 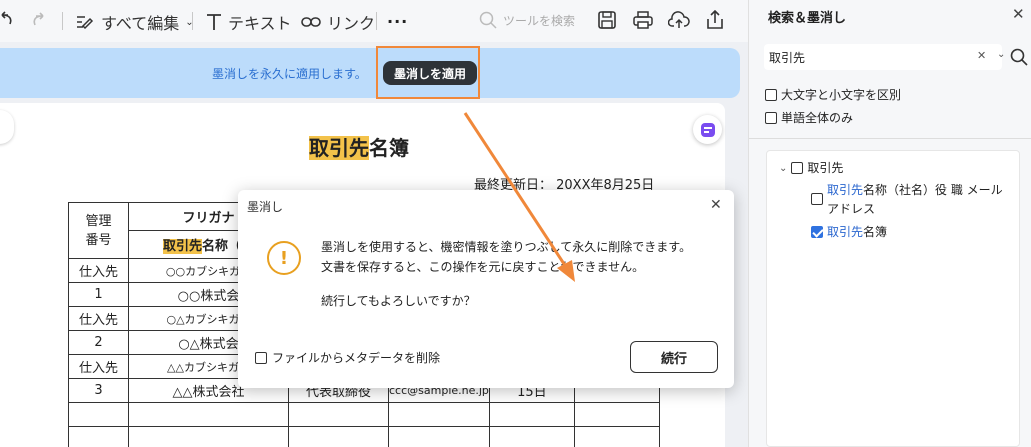 I want to click on search-icon, so click(x=1019, y=57).